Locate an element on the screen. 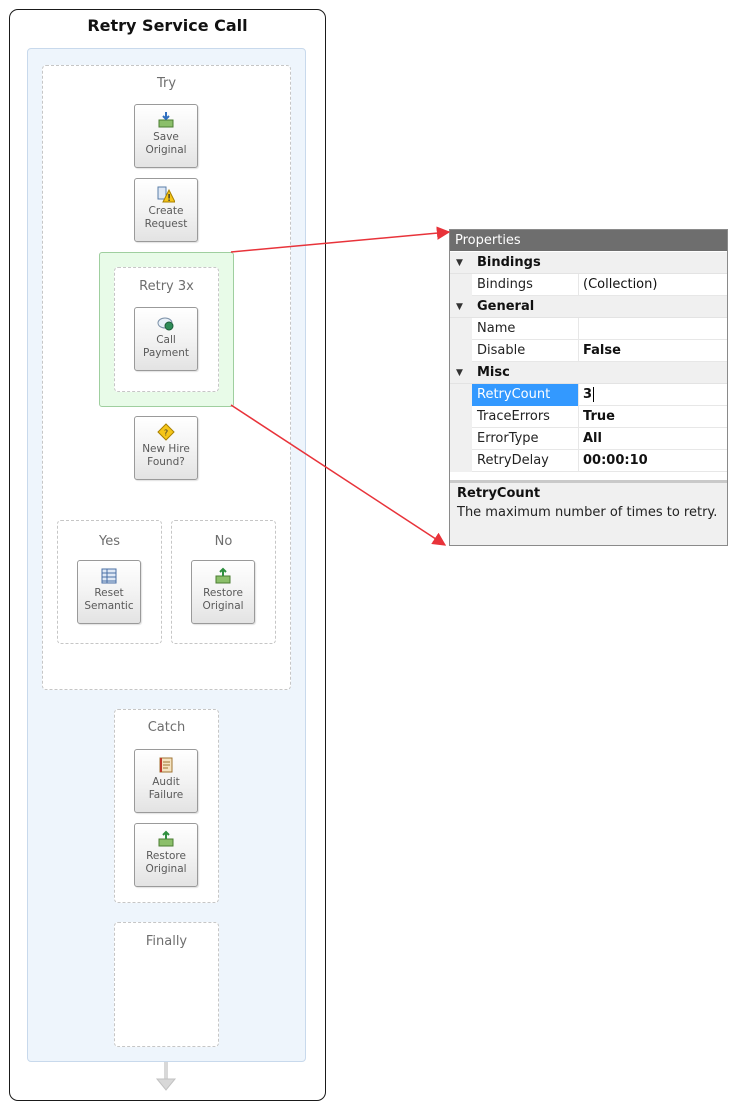 The image size is (752, 1106). activity-label: Found? is located at coordinates (166, 462).